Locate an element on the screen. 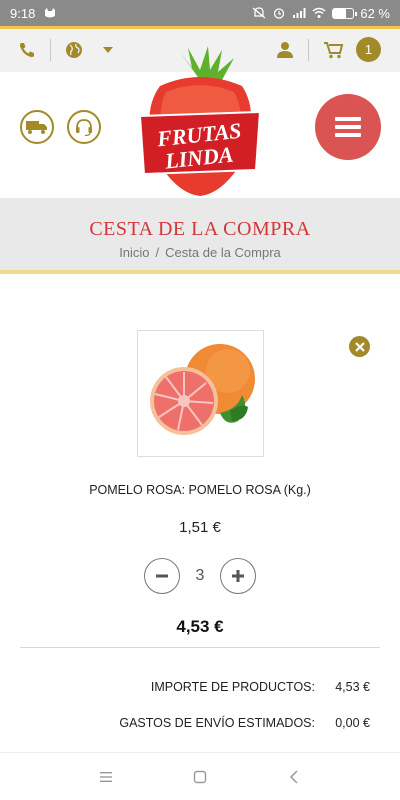 The height and width of the screenshot is (800, 400). product-image is located at coordinates (200, 393).